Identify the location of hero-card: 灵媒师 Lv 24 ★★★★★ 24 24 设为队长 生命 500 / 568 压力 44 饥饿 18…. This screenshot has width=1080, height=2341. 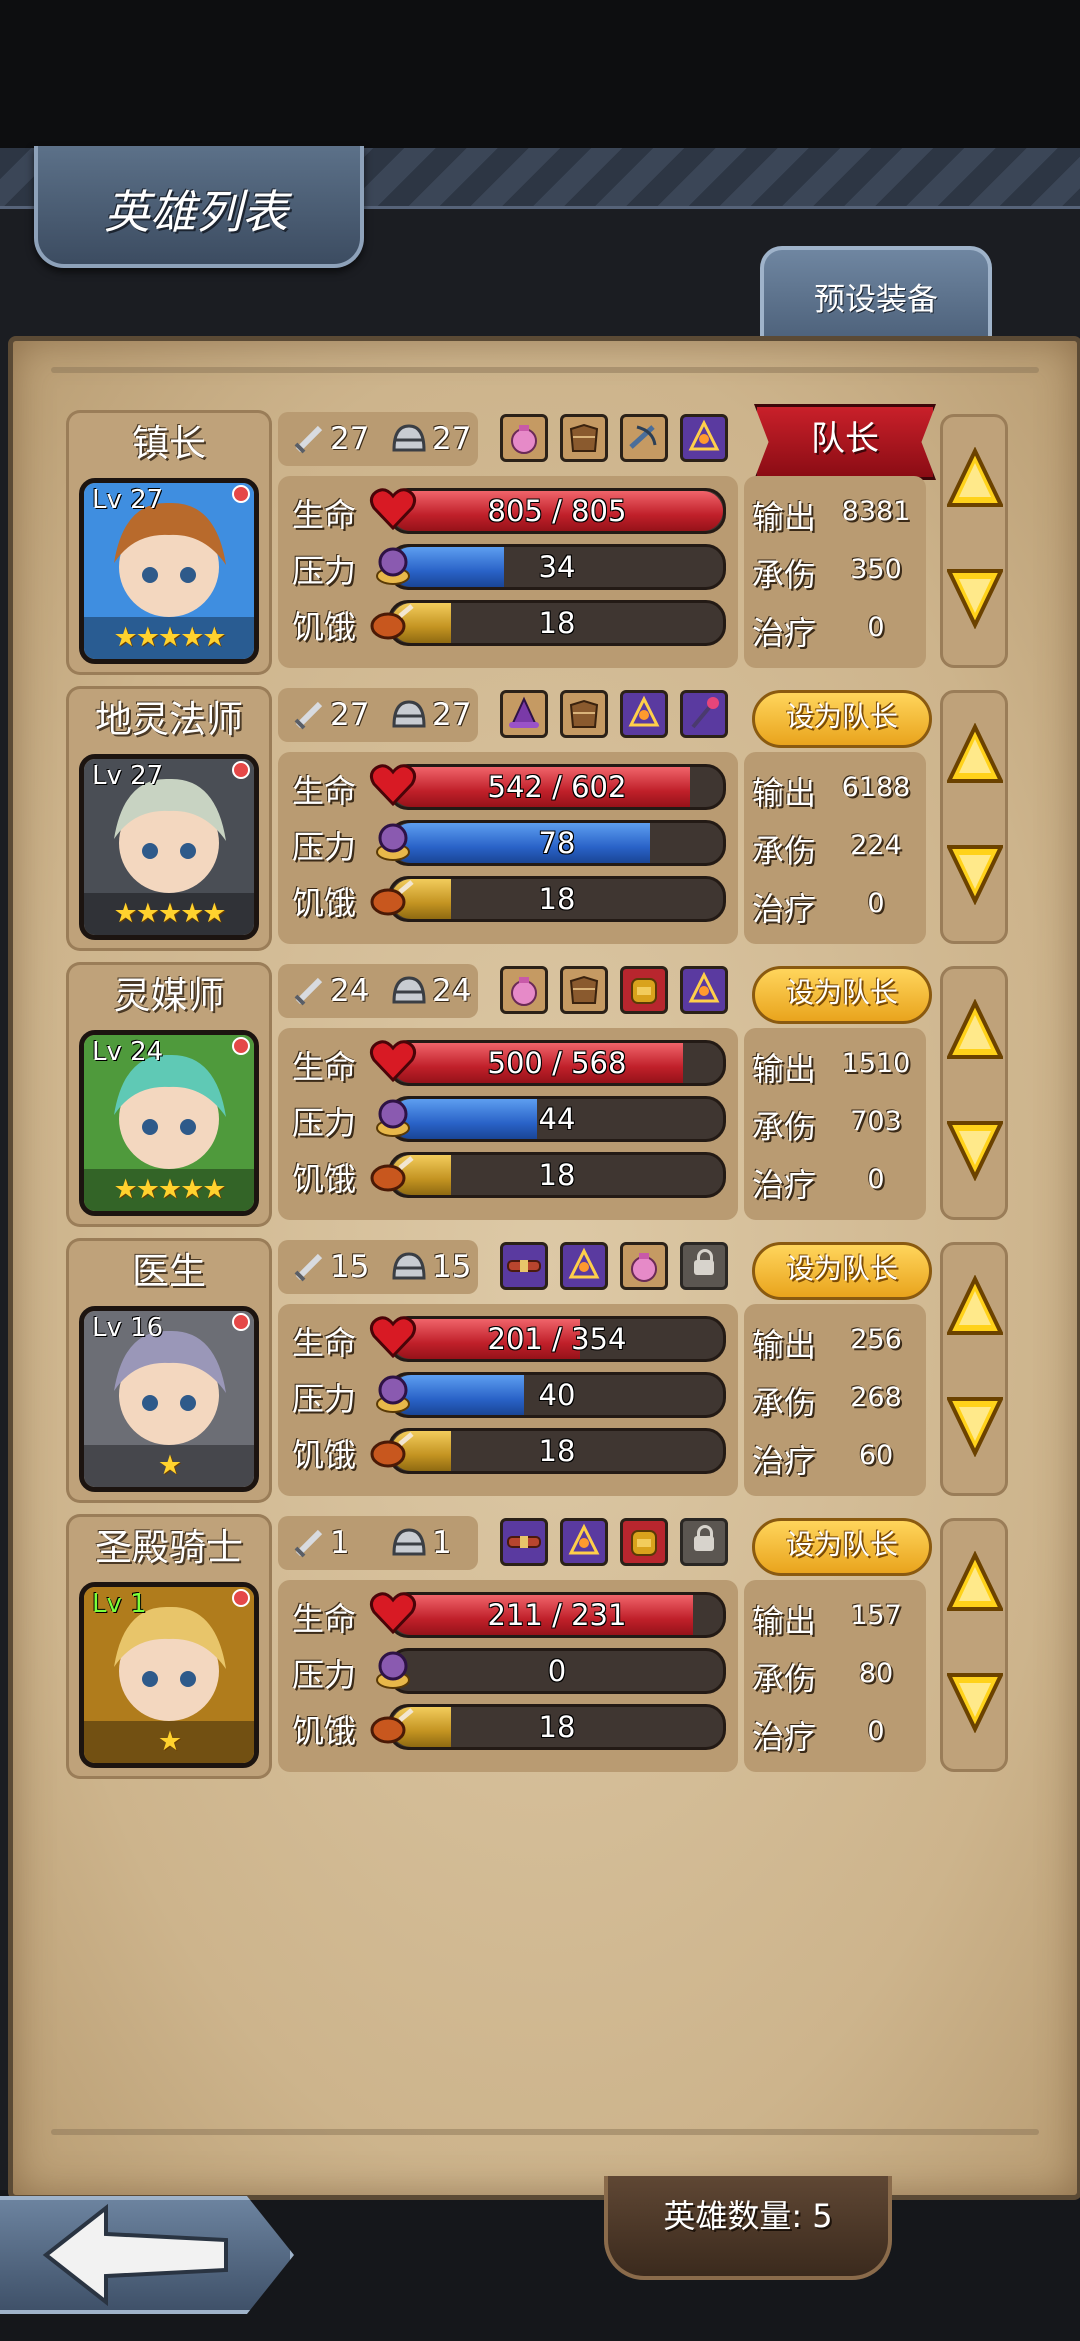
(538, 1094).